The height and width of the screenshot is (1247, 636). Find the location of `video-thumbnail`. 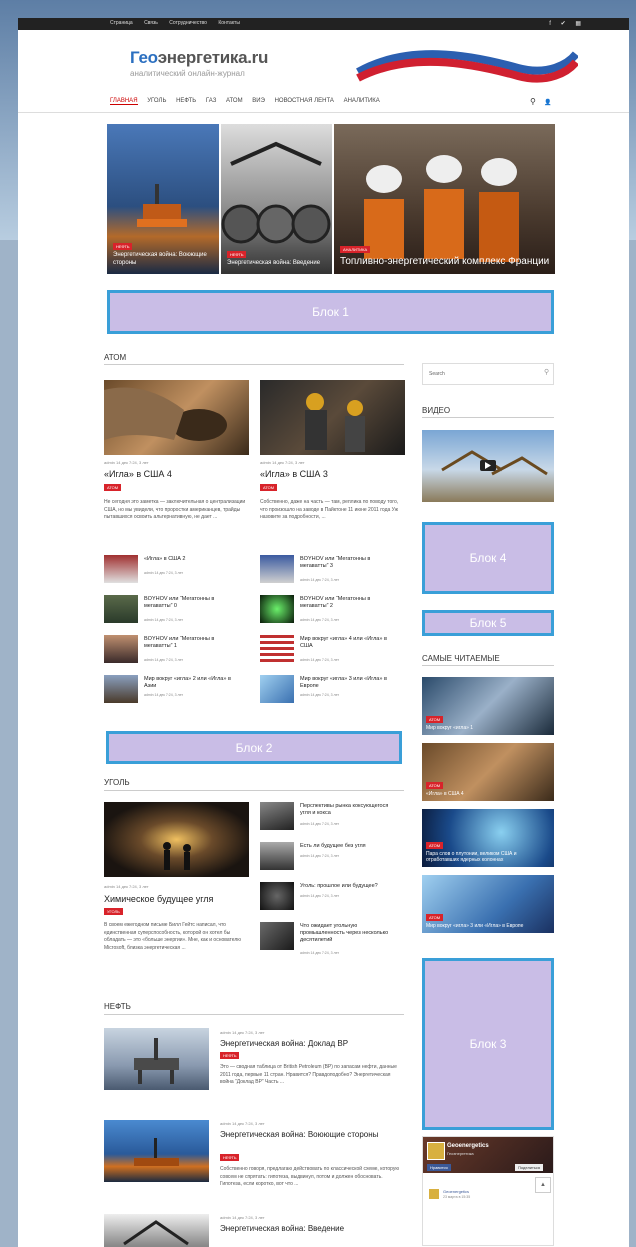

video-thumbnail is located at coordinates (488, 466).